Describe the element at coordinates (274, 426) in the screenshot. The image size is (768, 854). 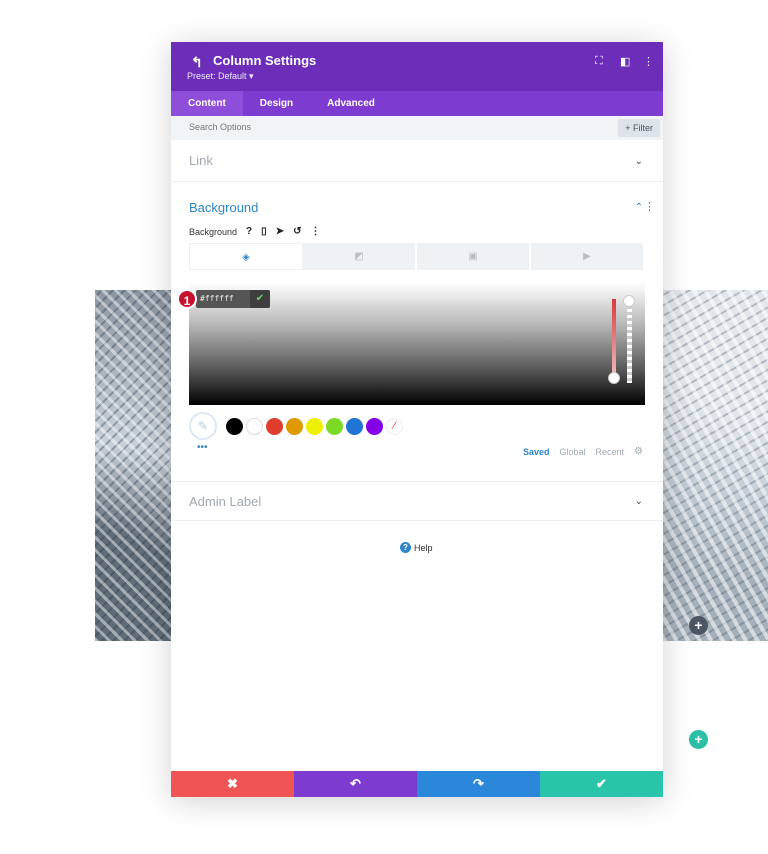
I see `swatch-red` at that location.